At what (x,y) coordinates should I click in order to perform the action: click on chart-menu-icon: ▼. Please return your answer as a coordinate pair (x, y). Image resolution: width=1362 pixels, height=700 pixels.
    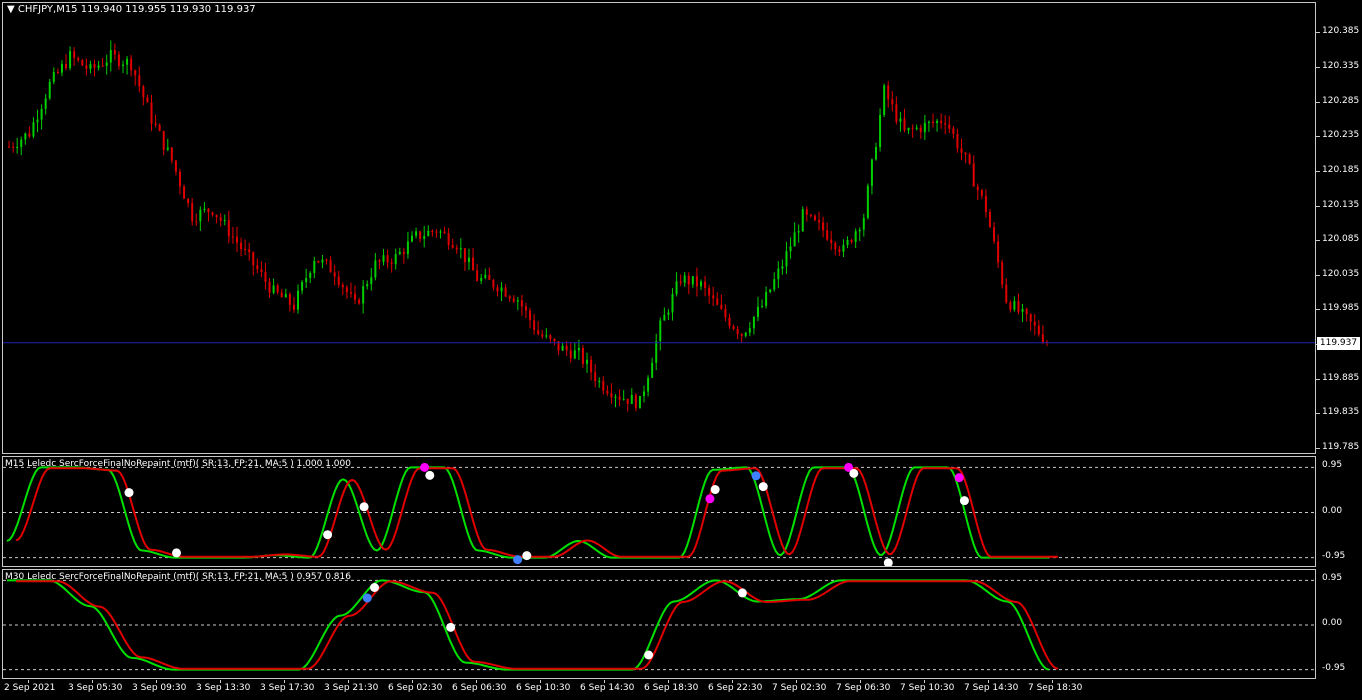
    Looking at the image, I should click on (11, 9).